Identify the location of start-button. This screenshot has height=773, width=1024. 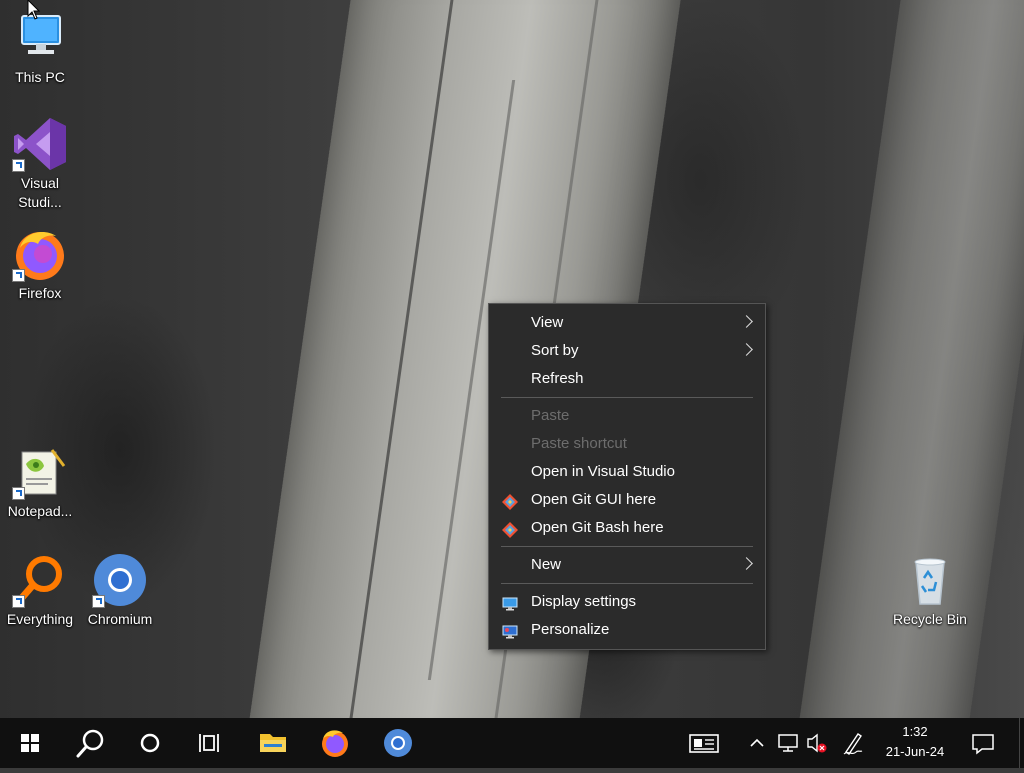
(30, 743).